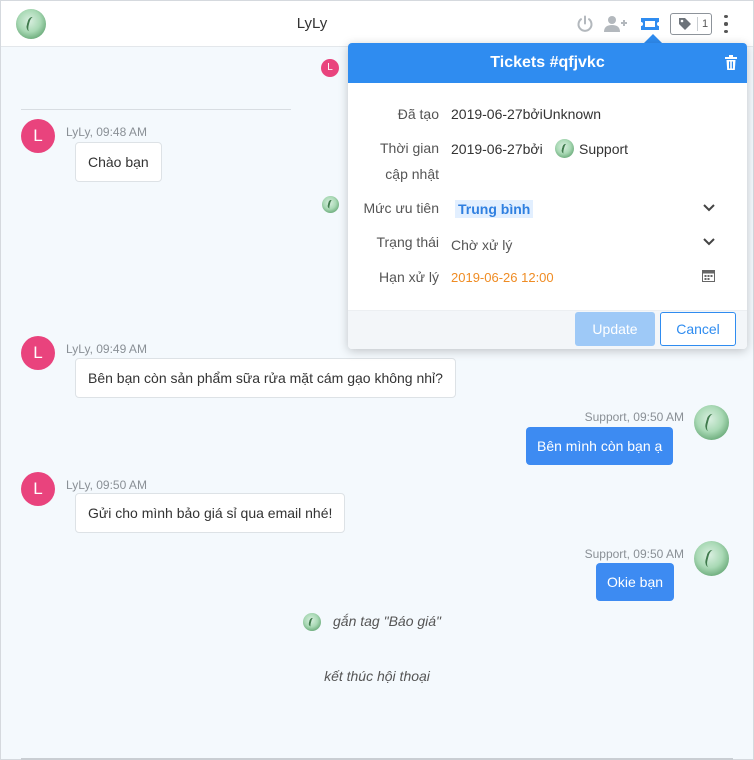 This screenshot has height=760, width=754. Describe the element at coordinates (616, 24) in the screenshot. I see `add-user-icon` at that location.